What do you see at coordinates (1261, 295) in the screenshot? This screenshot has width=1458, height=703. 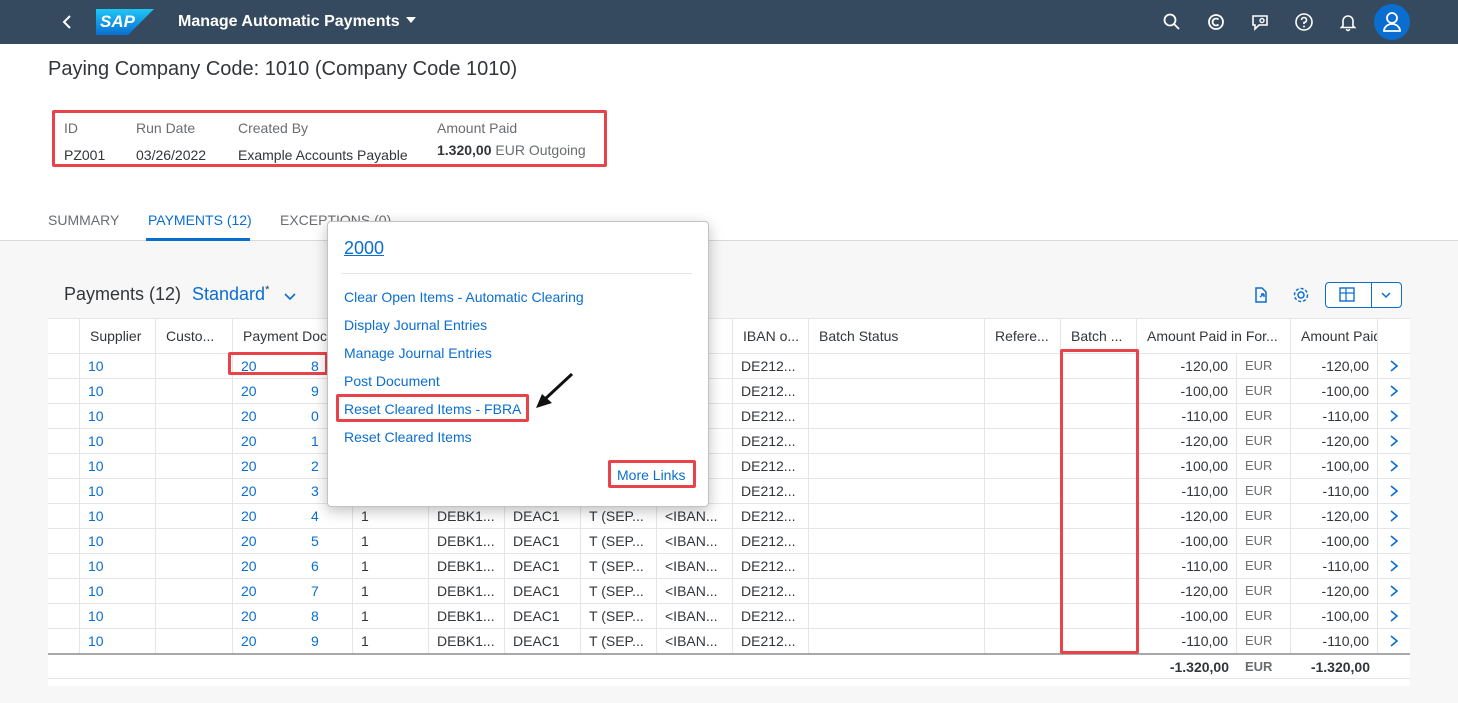 I see `export-icon` at bounding box center [1261, 295].